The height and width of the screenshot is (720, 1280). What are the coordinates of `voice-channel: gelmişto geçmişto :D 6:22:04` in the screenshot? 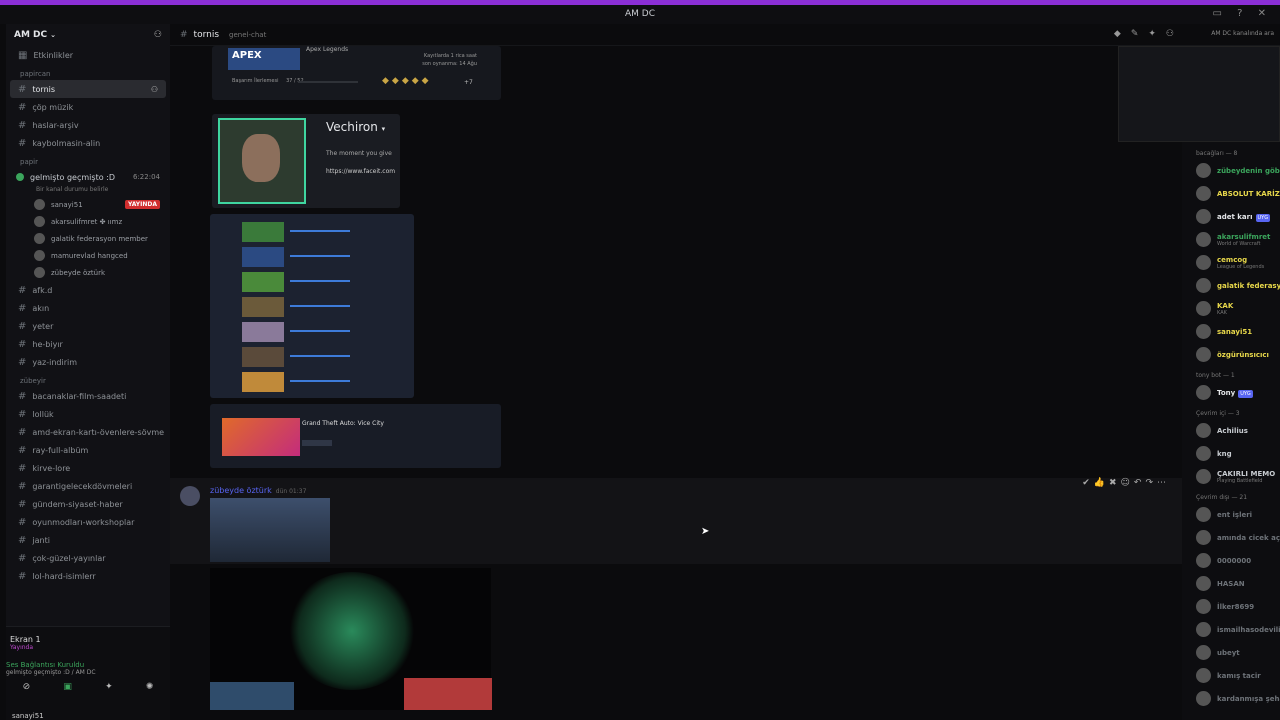 It's located at (88, 177).